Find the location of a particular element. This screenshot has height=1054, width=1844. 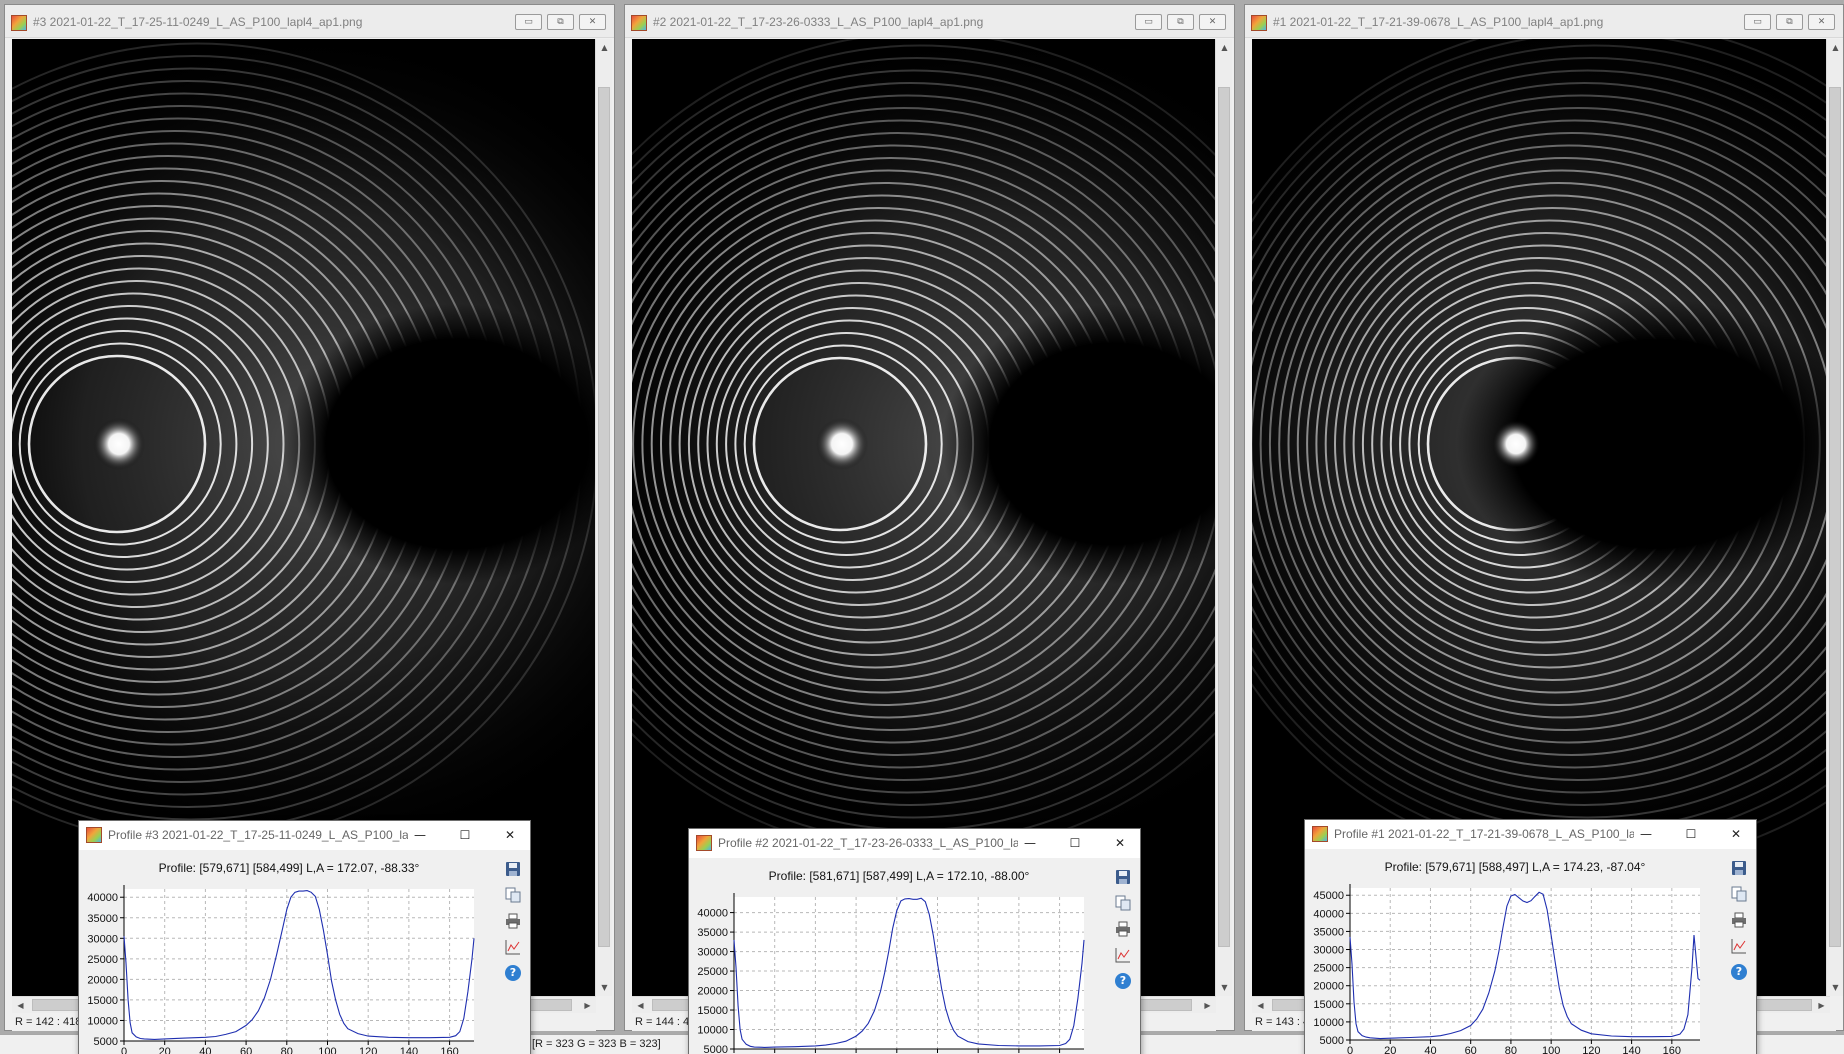

y-tick-label: 10000 is located at coordinates (712, 1031).